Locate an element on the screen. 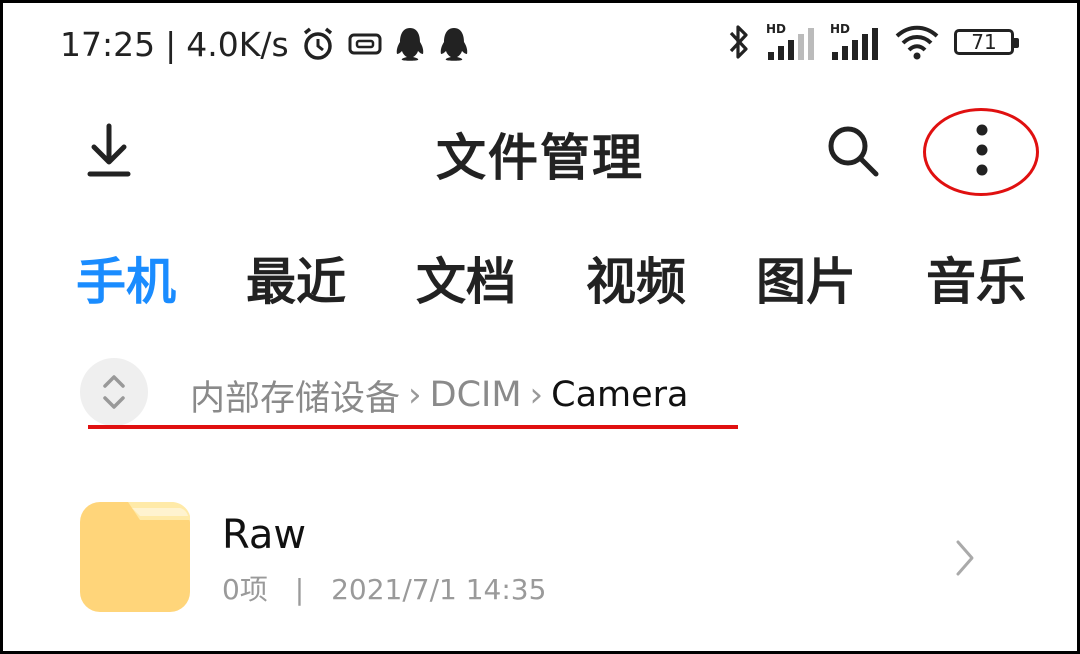  battery-level: 71 is located at coordinates (984, 42).